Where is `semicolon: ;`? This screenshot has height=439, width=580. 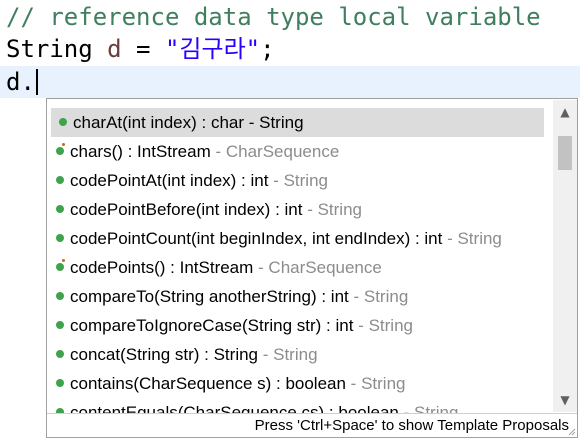 semicolon: ; is located at coordinates (267, 49).